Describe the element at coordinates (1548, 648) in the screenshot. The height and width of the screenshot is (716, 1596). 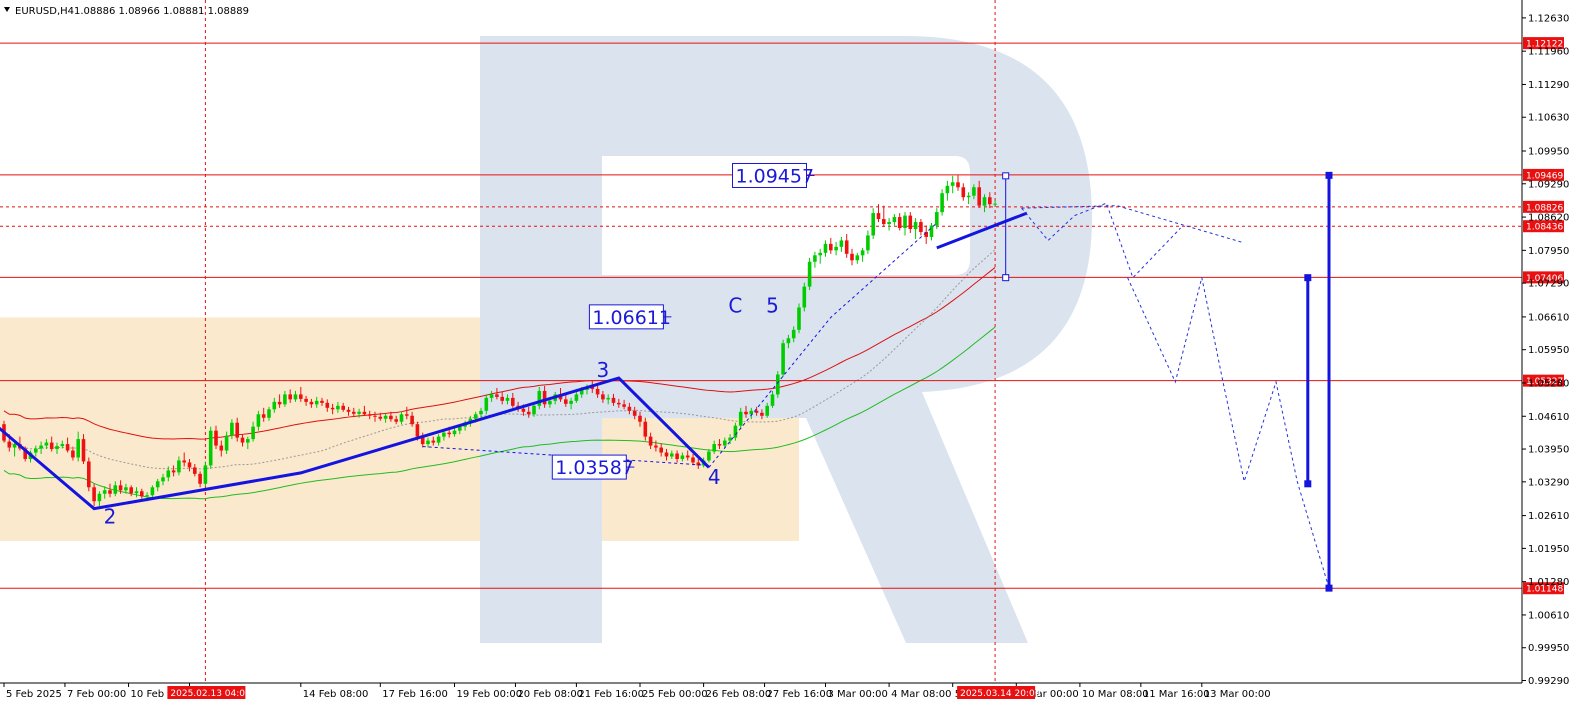
I see `price-tick-label: 0.99950` at that location.